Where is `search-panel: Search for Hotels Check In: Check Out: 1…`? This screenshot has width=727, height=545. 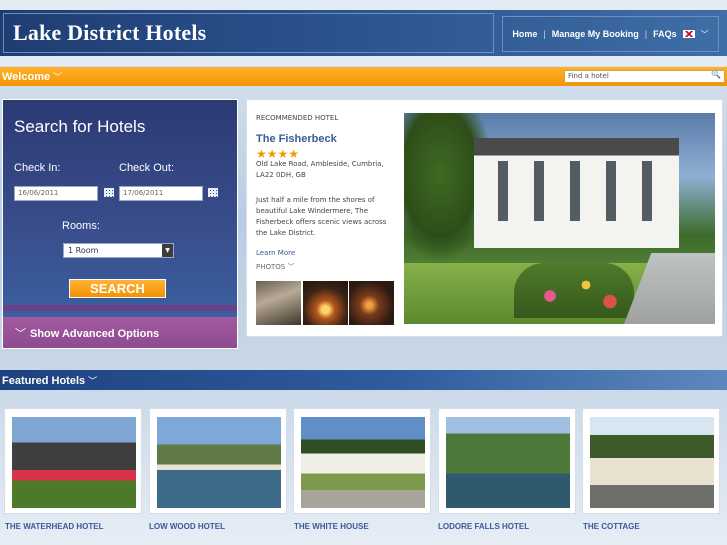
search-panel: Search for Hotels Check In: Check Out: 1… is located at coordinates (120, 224).